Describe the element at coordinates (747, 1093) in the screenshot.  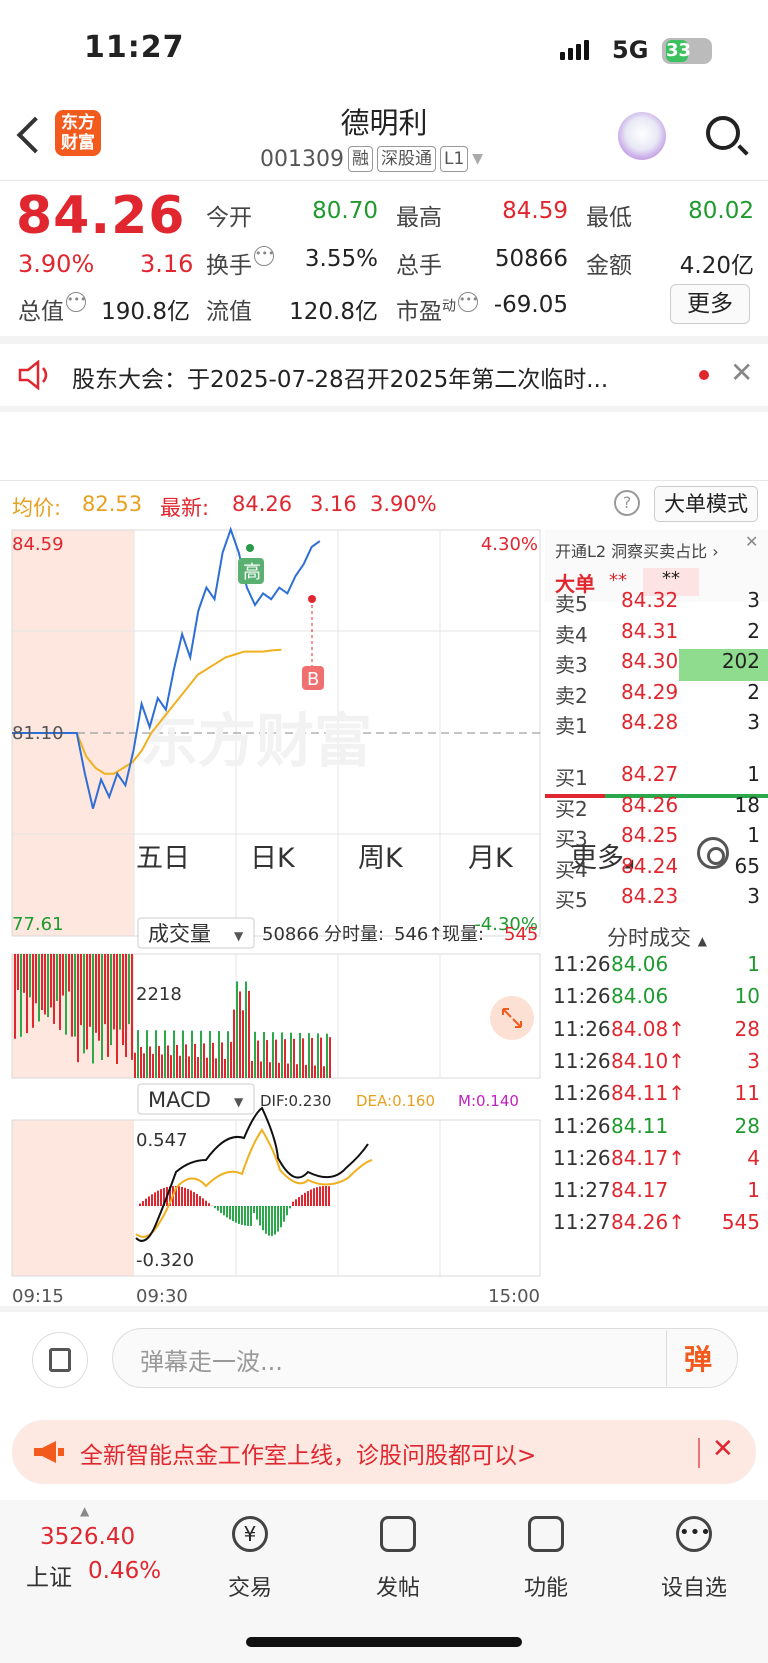
I see `tick-qty: 11` at that location.